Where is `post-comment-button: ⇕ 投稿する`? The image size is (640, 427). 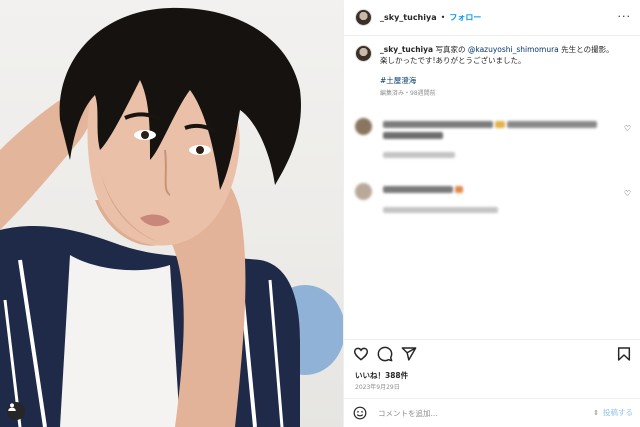
post-comment-button: ⇕ 投稿する is located at coordinates (613, 412).